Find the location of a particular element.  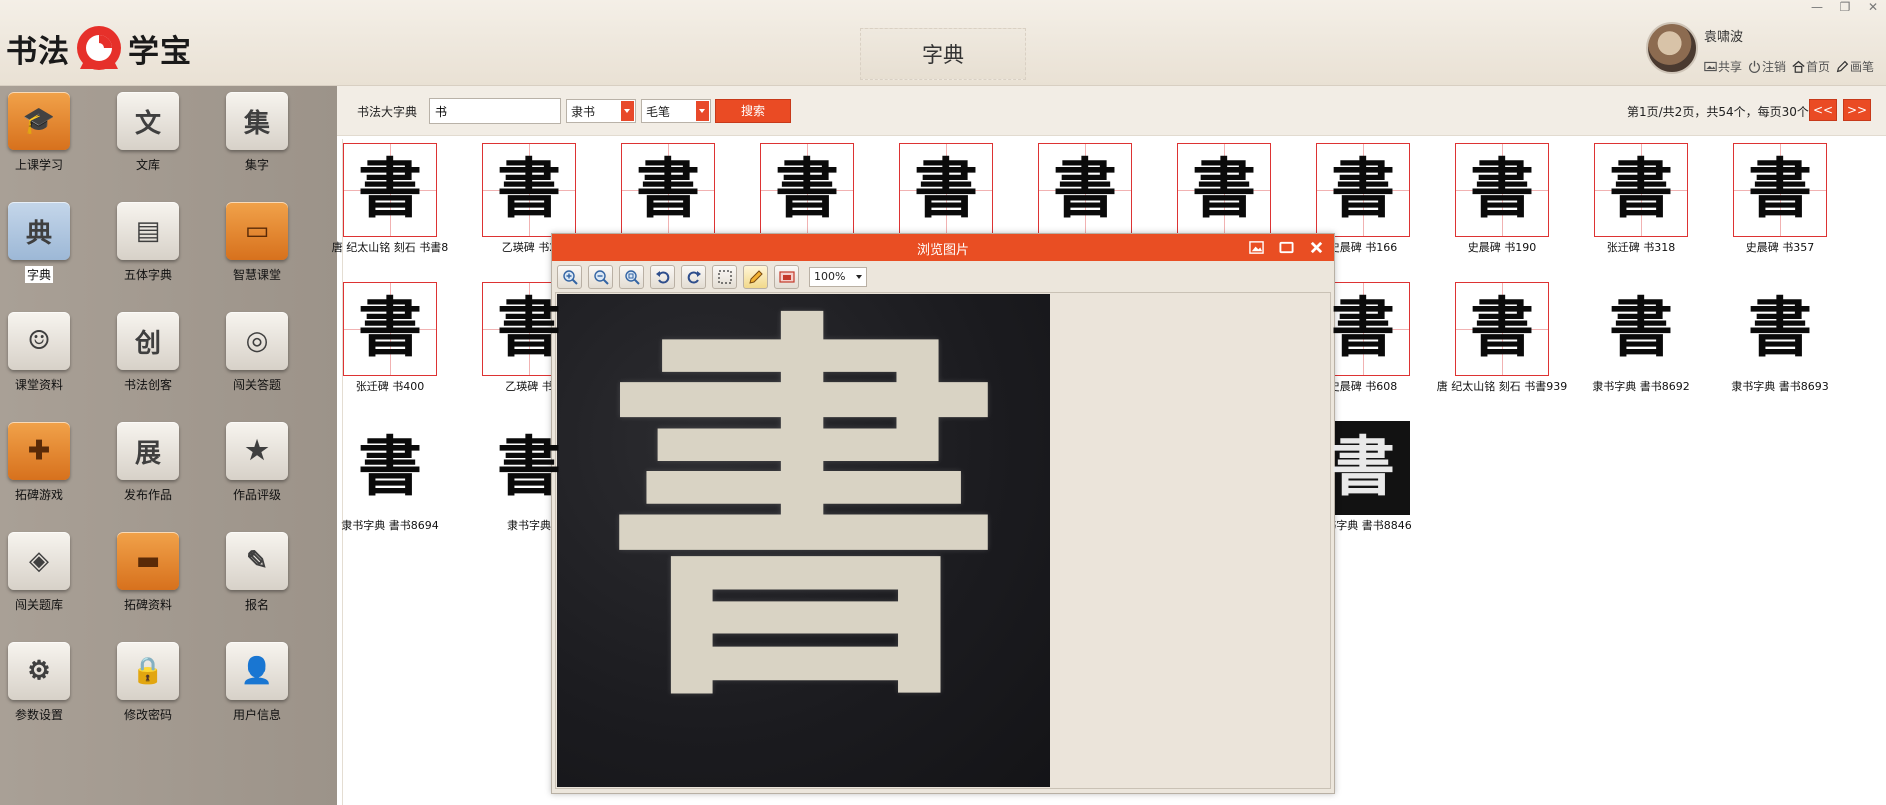

layers-icon: ◈ is located at coordinates (39, 561).